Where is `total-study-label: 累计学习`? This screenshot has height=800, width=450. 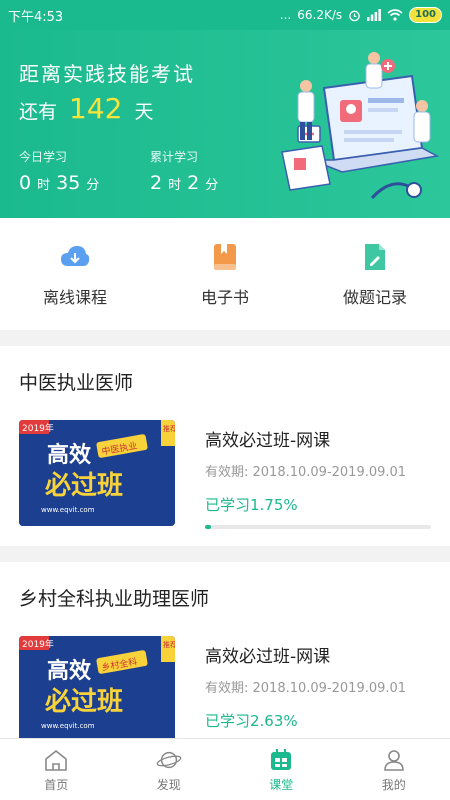
total-study-label: 累计学习 is located at coordinates (174, 157).